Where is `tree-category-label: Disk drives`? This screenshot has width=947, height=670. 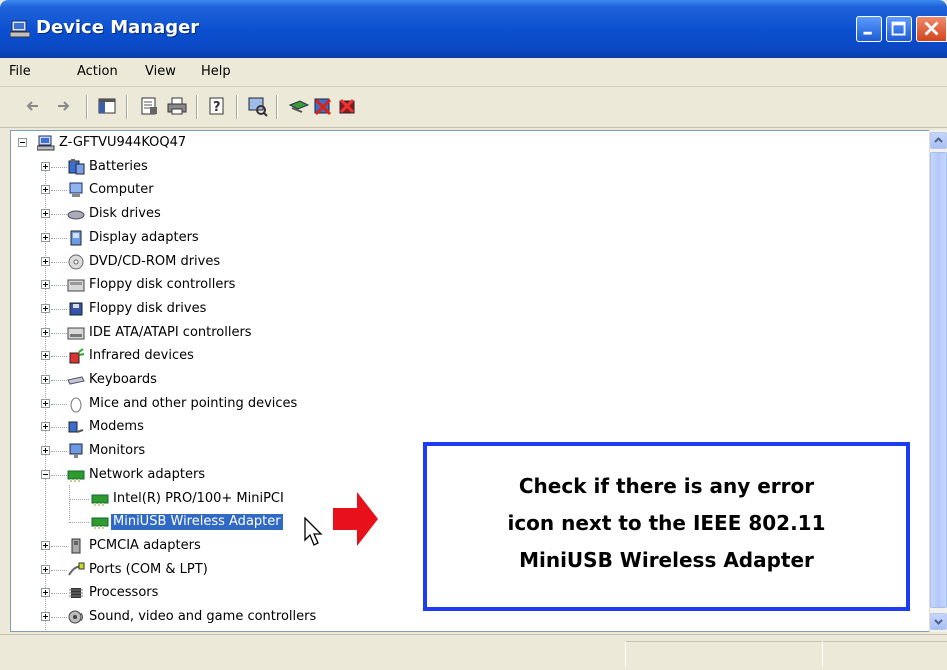
tree-category-label: Disk drives is located at coordinates (125, 214).